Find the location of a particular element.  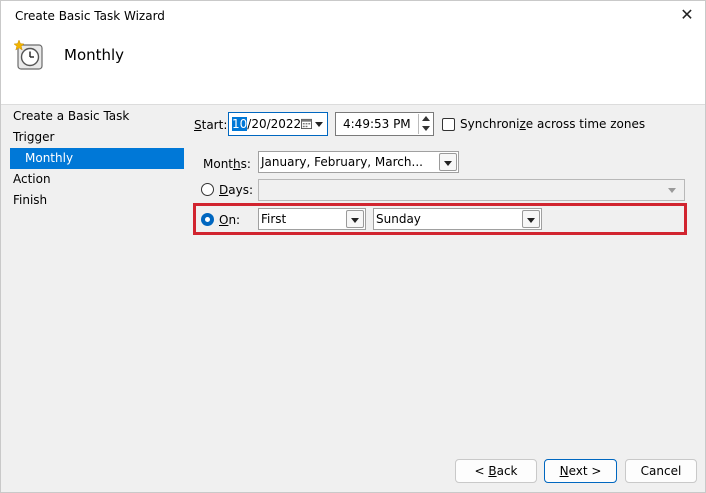

window-title: Create Basic Task Wizard is located at coordinates (90, 16).